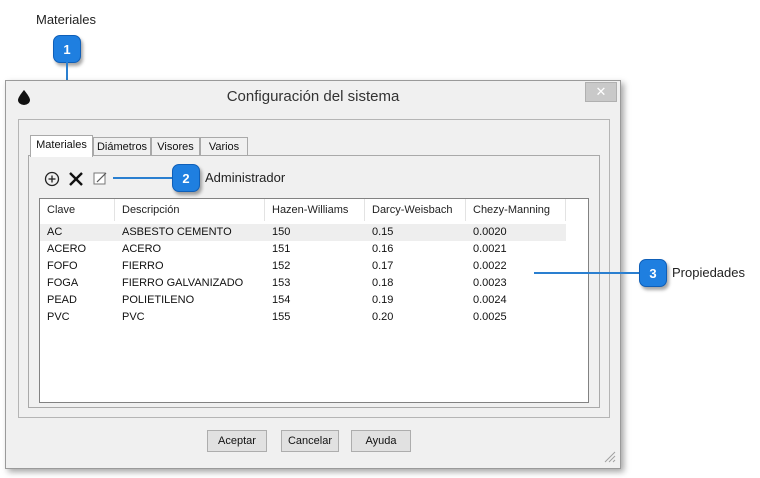 The image size is (760, 478). I want to click on cell-descripcion: PVC, so click(133, 317).